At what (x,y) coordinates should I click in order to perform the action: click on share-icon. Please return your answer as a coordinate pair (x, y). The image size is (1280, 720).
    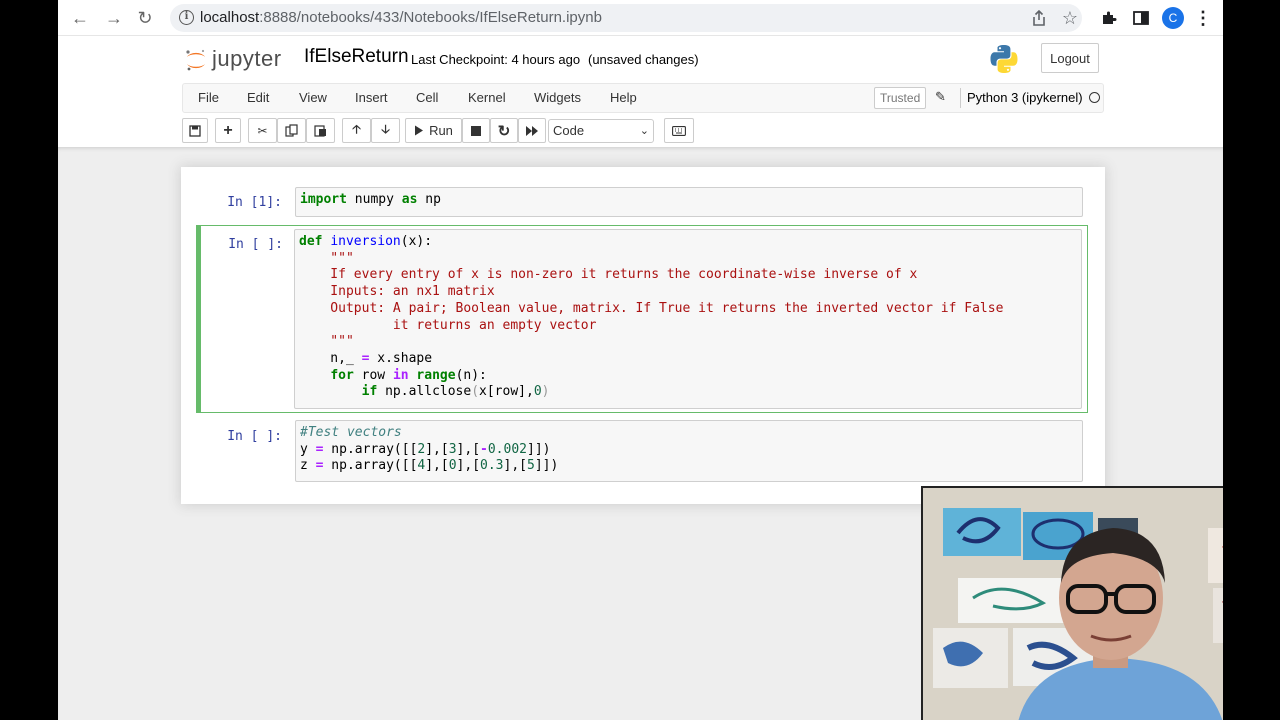
    Looking at the image, I should click on (1039, 18).